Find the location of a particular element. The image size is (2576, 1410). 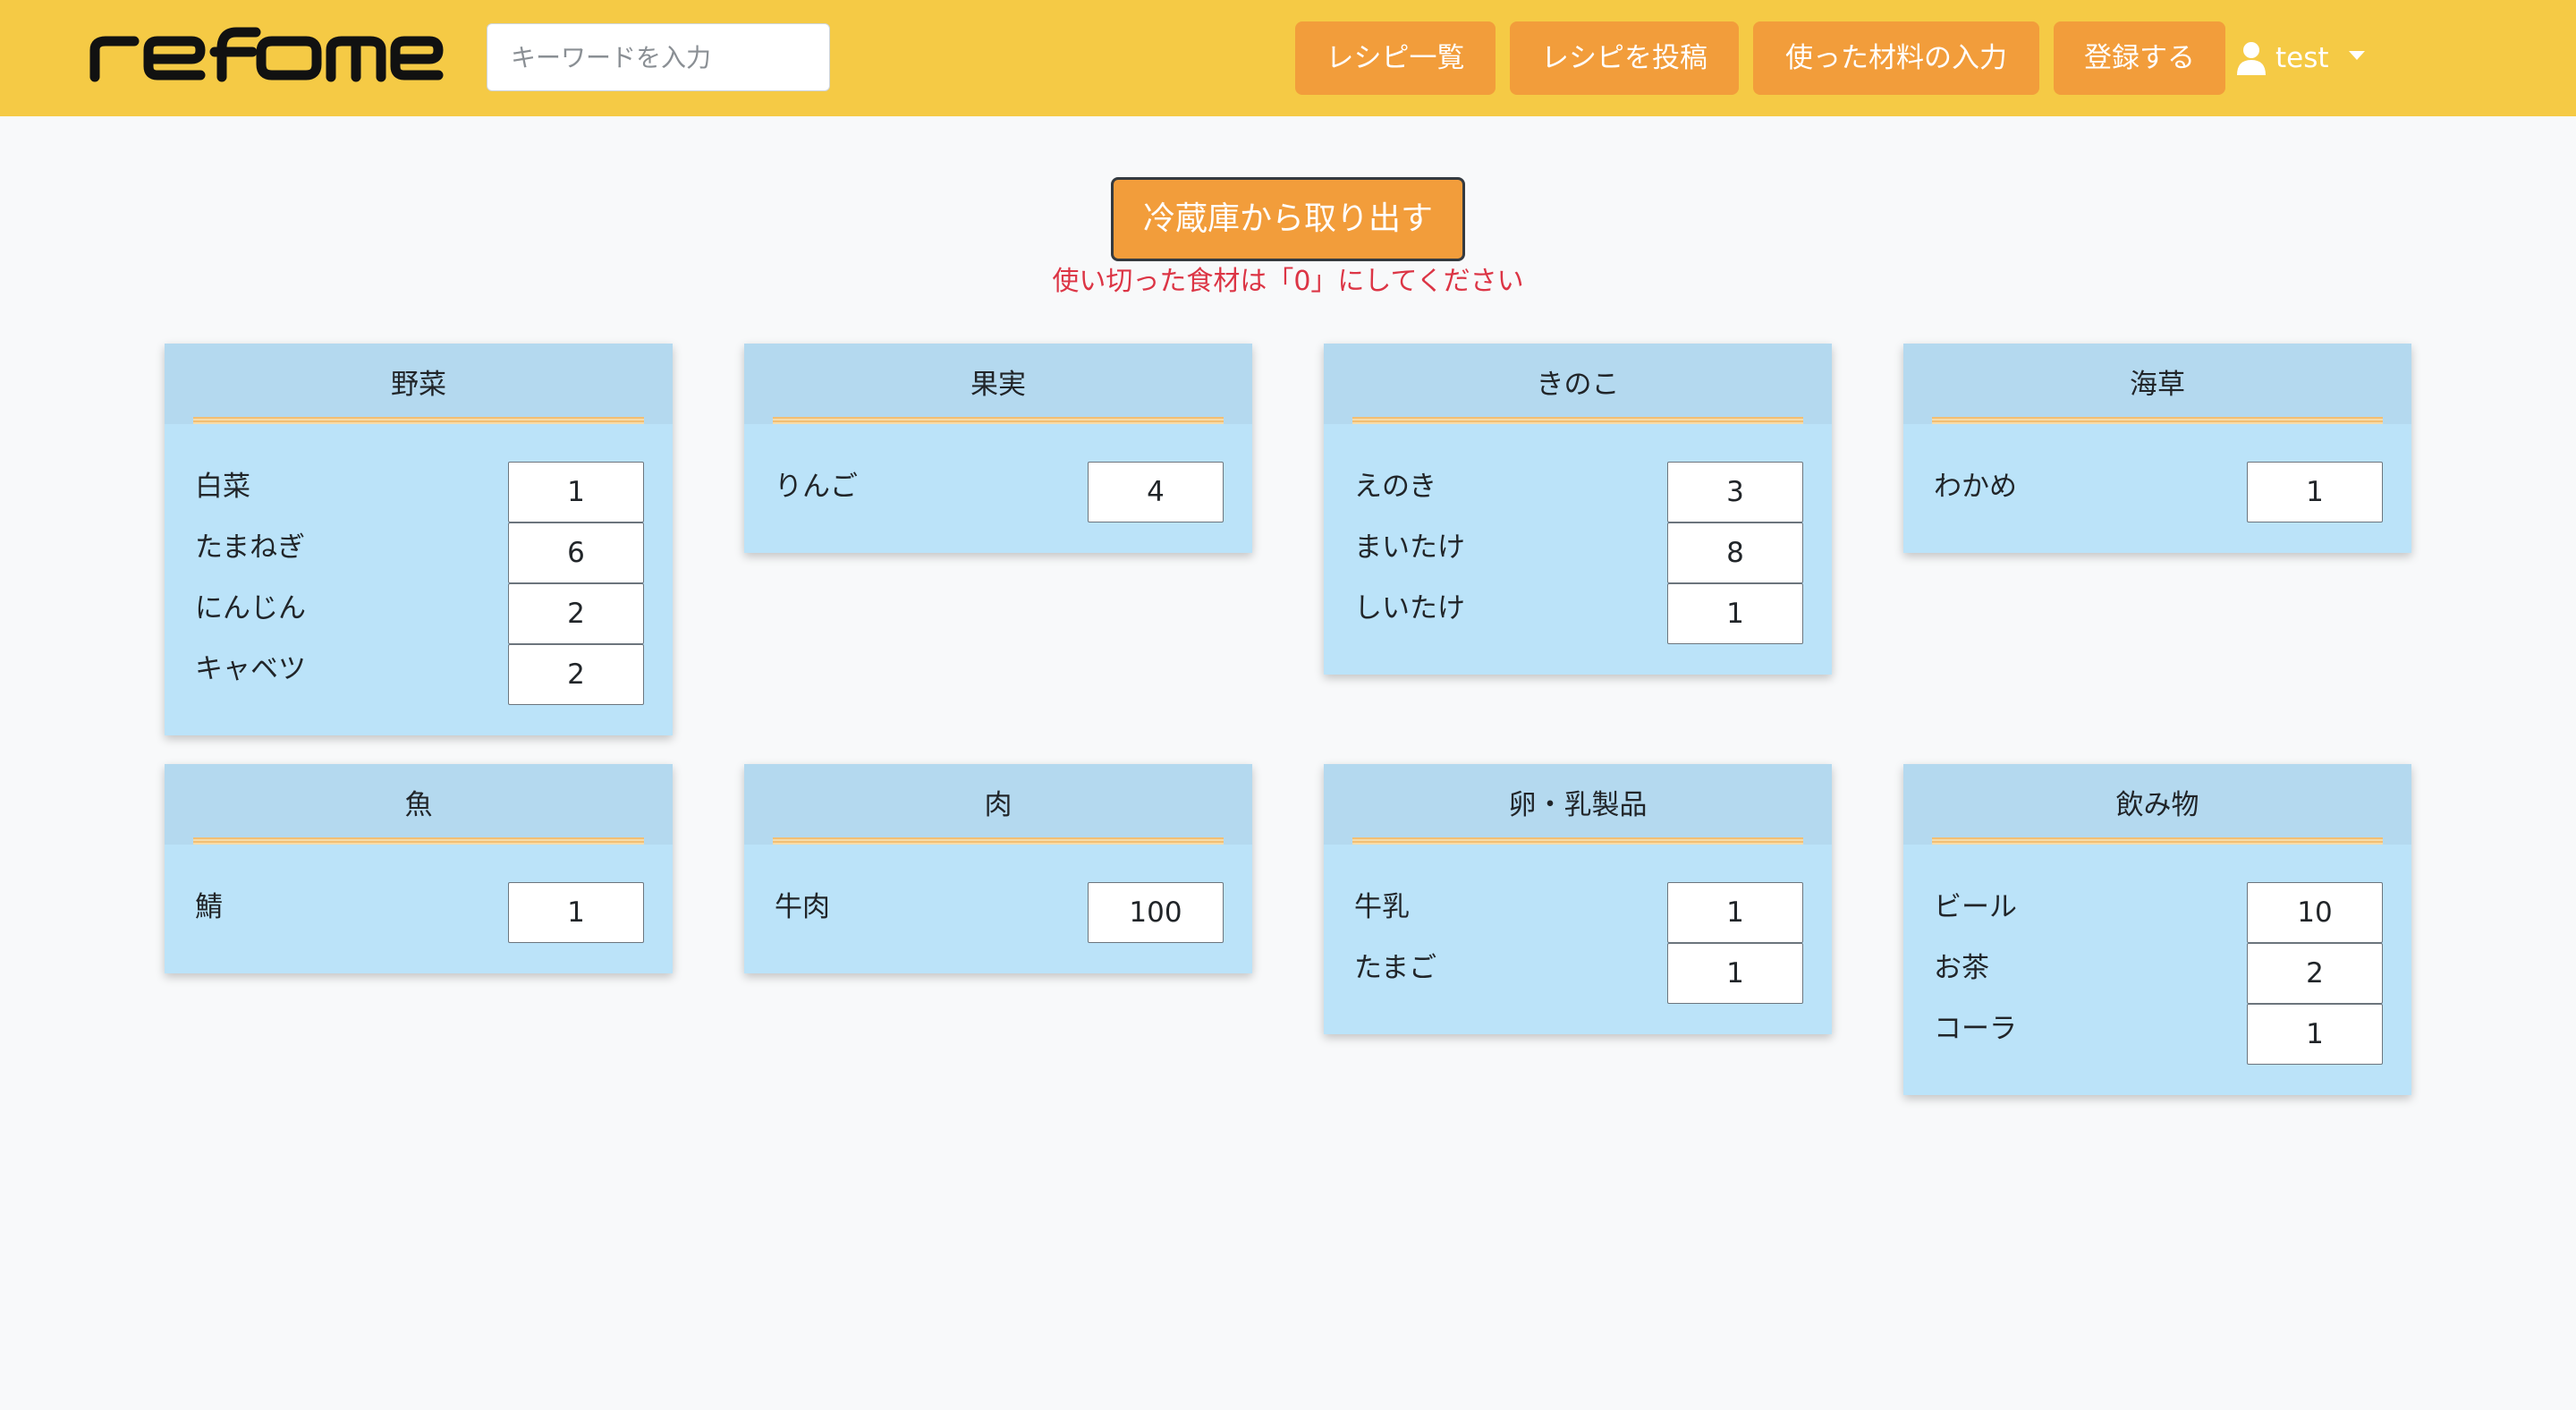

card-header: 野菜 is located at coordinates (419, 384).